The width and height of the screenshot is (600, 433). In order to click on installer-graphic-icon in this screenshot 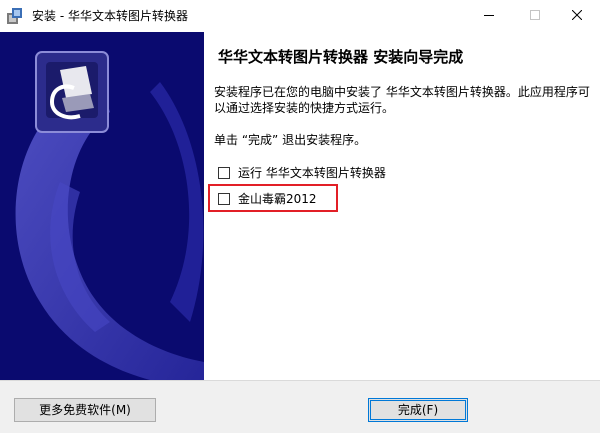, I will do `click(72, 92)`.